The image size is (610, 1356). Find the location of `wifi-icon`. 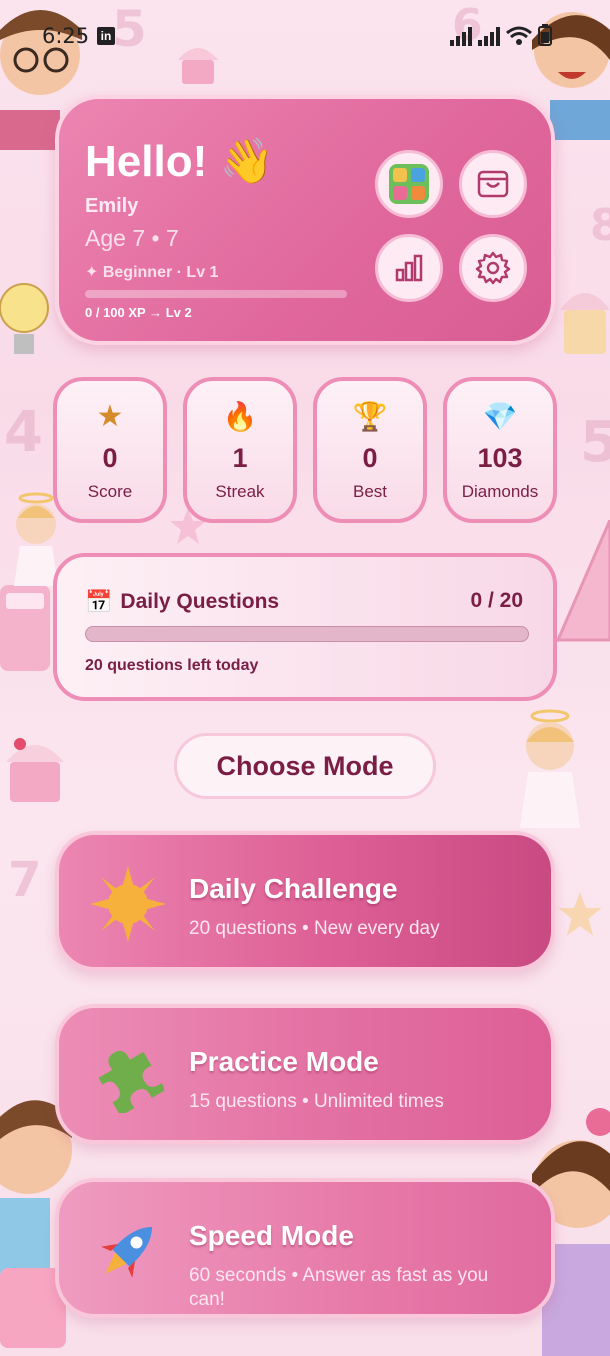

wifi-icon is located at coordinates (519, 35).